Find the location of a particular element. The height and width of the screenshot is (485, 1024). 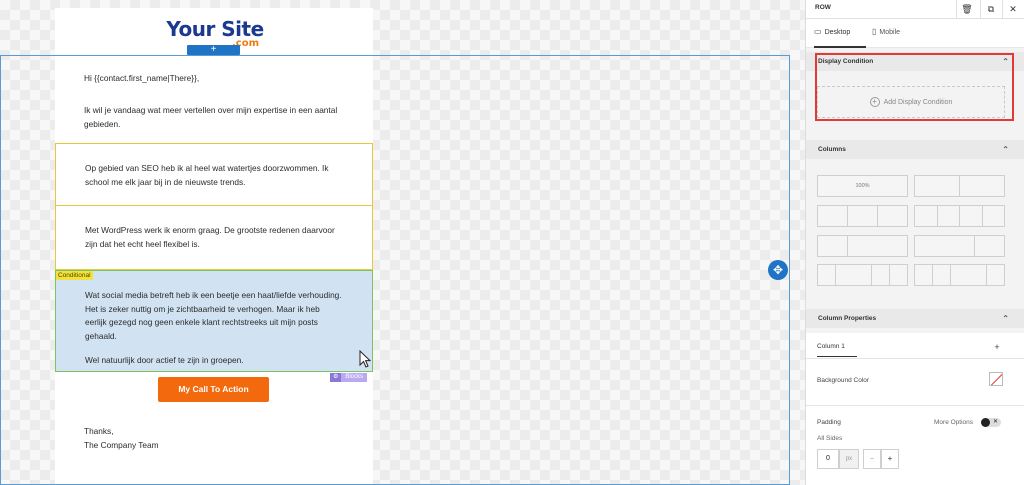

move-handle-icon: ✥ is located at coordinates (778, 270).